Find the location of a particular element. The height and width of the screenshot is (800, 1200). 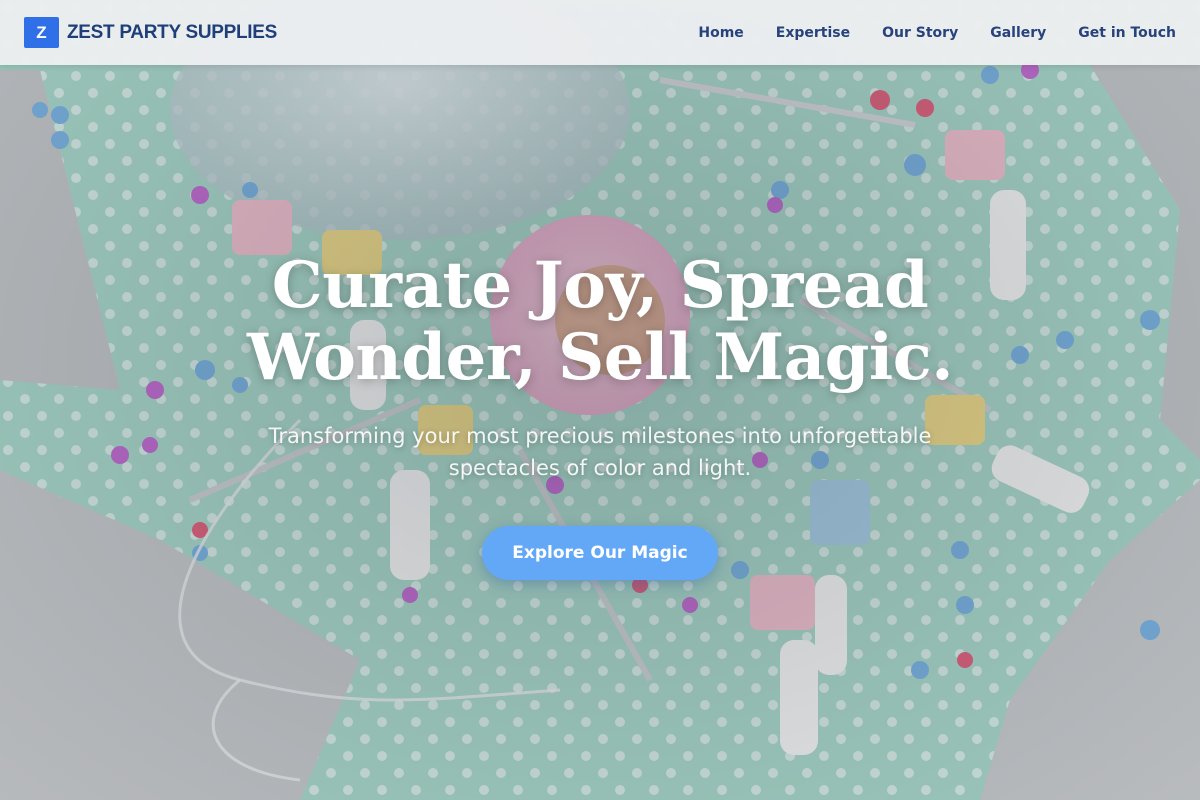

explore-magic-button: Explore Our Magic is located at coordinates (600, 553).